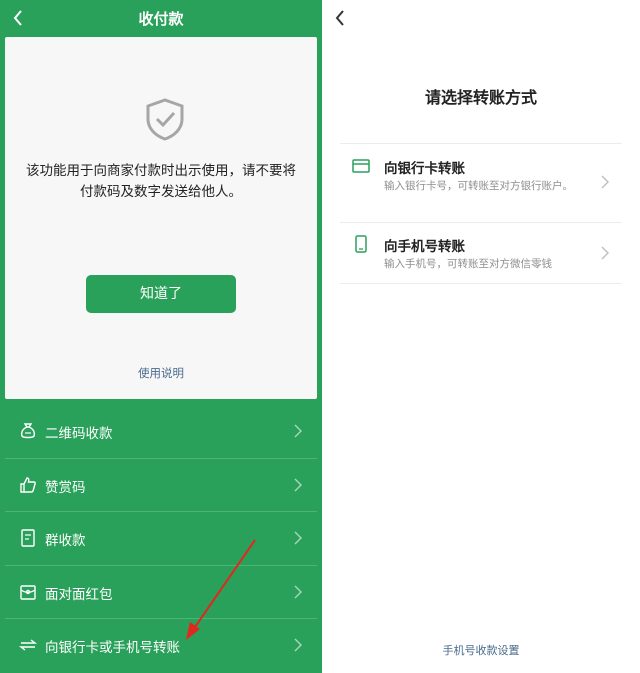 The height and width of the screenshot is (673, 640). I want to click on top-bar: 收付款, so click(161, 18).